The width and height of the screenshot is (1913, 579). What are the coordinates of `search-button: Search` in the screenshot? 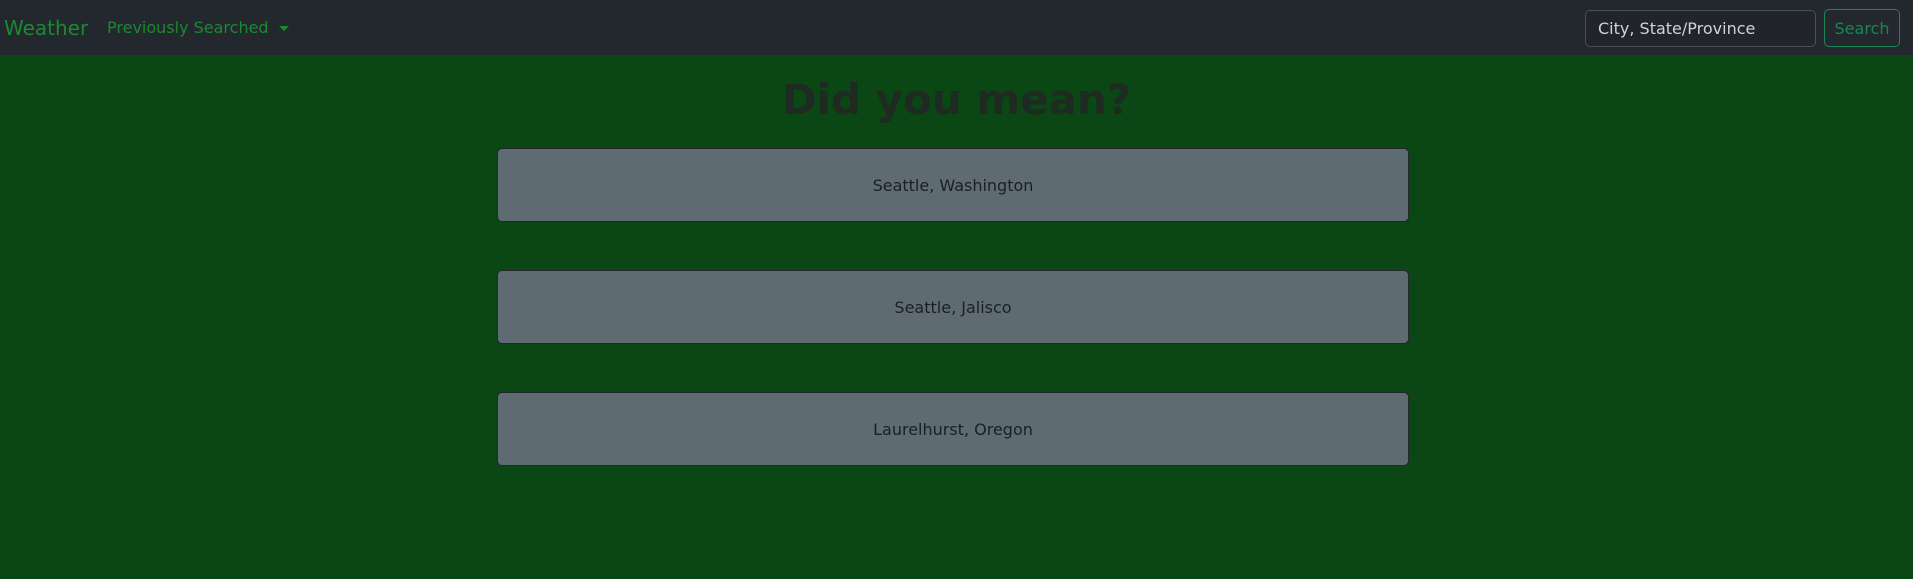 It's located at (1862, 28).